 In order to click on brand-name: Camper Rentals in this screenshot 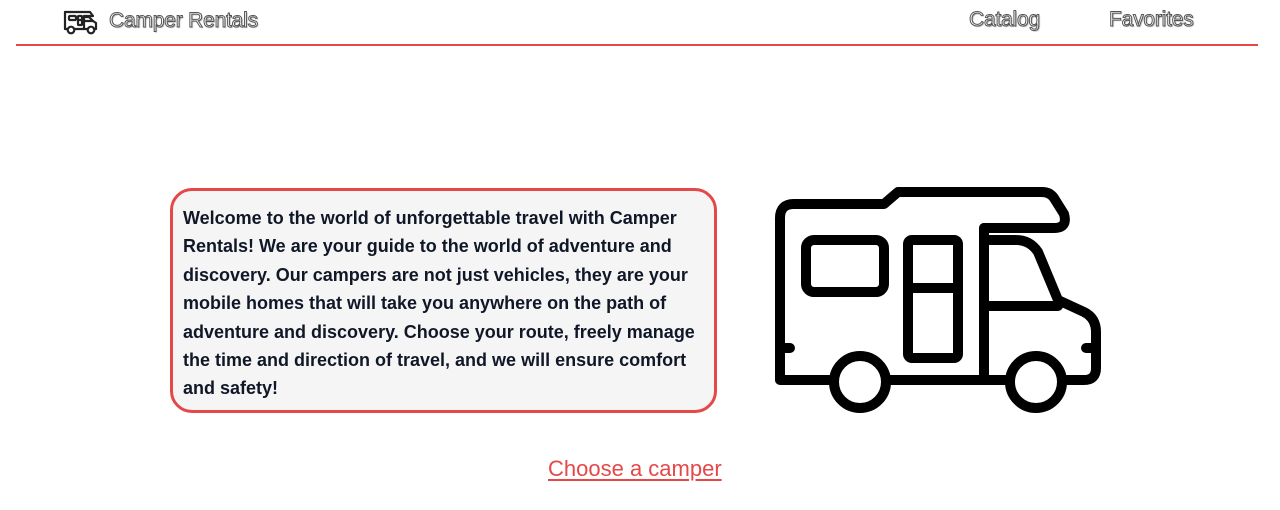, I will do `click(184, 21)`.